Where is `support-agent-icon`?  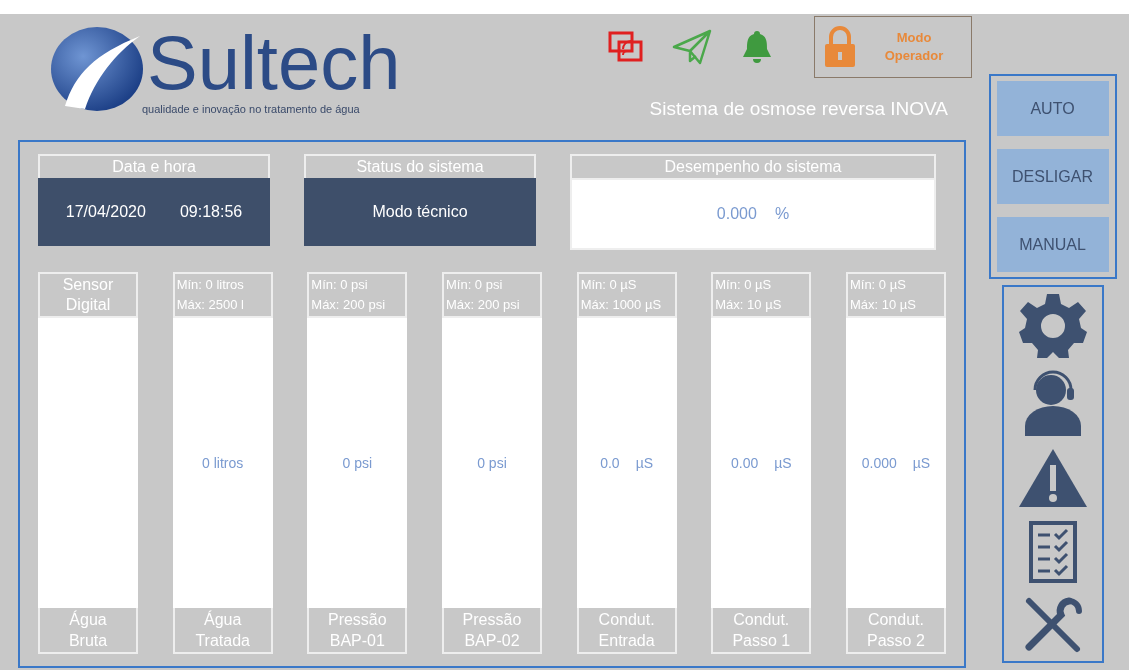 support-agent-icon is located at coordinates (1052, 402).